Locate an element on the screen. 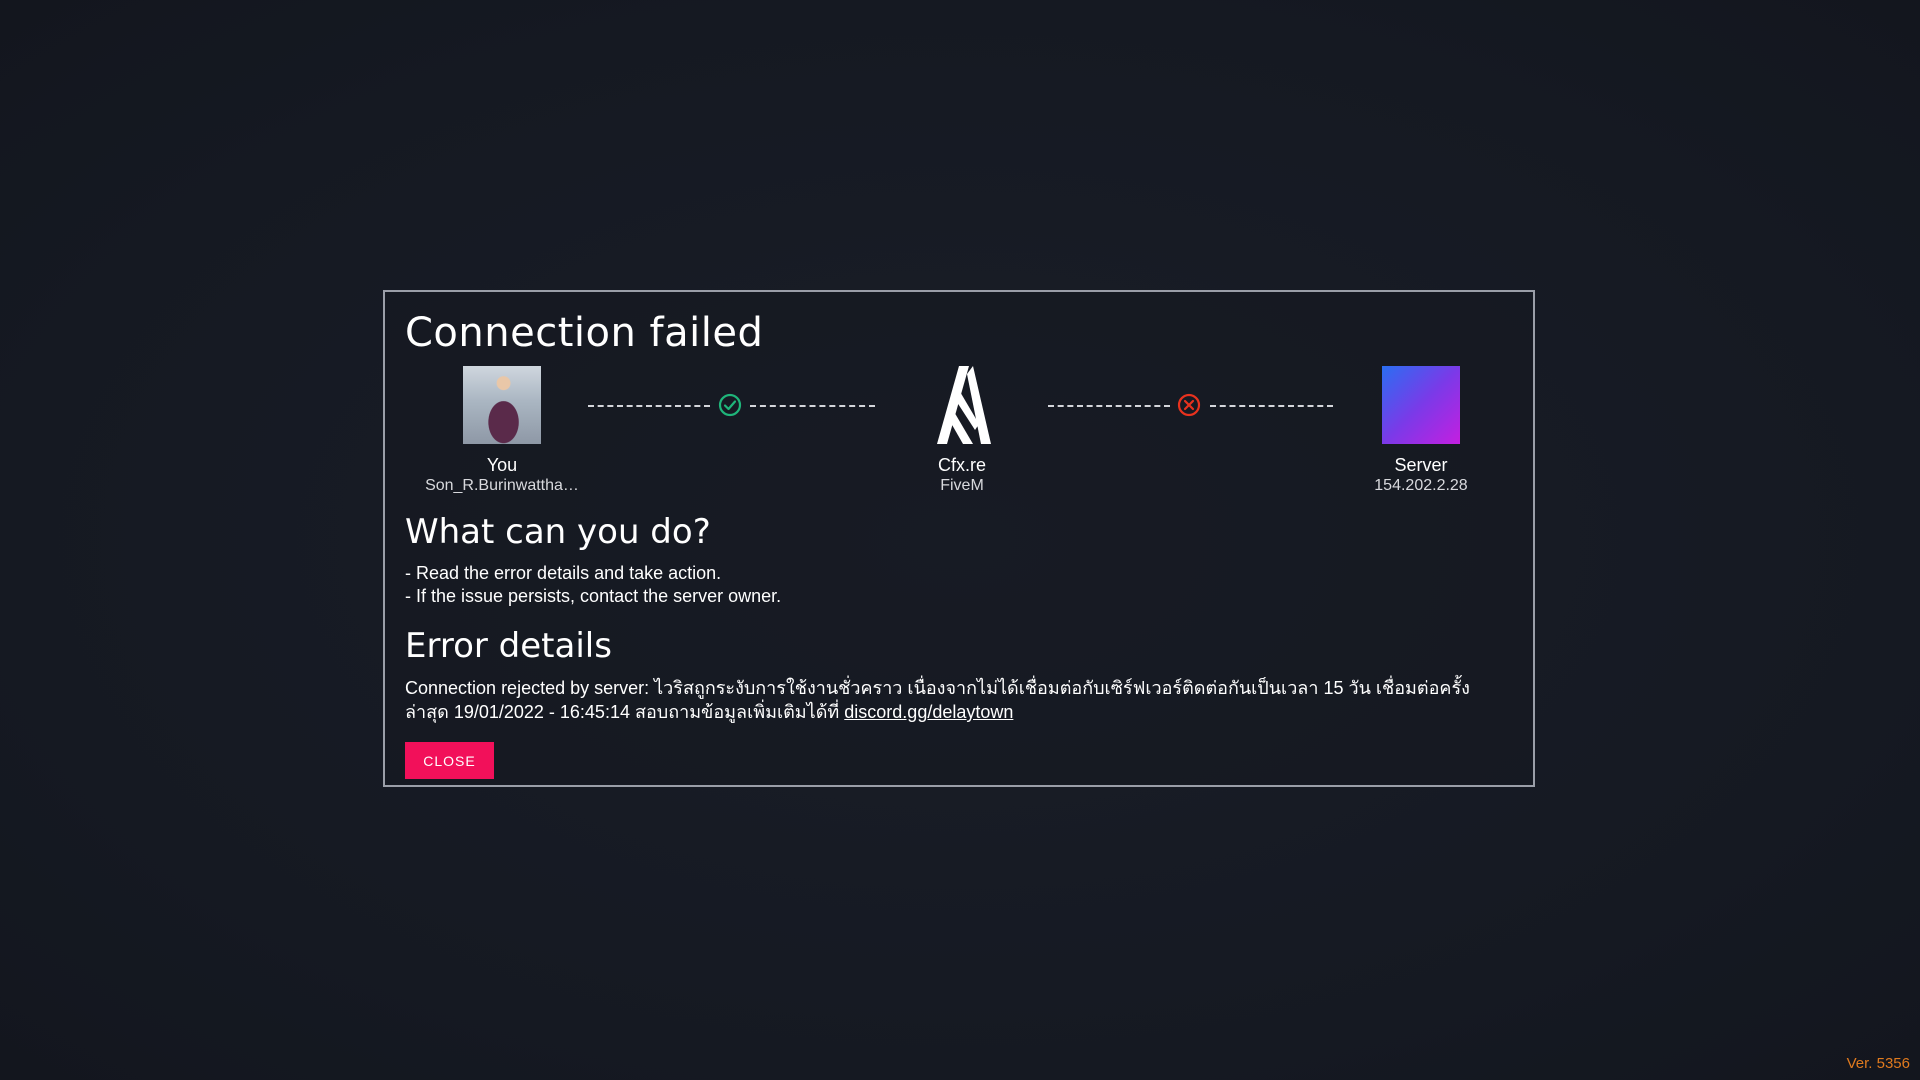  fivem-logo-icon is located at coordinates (964, 405).